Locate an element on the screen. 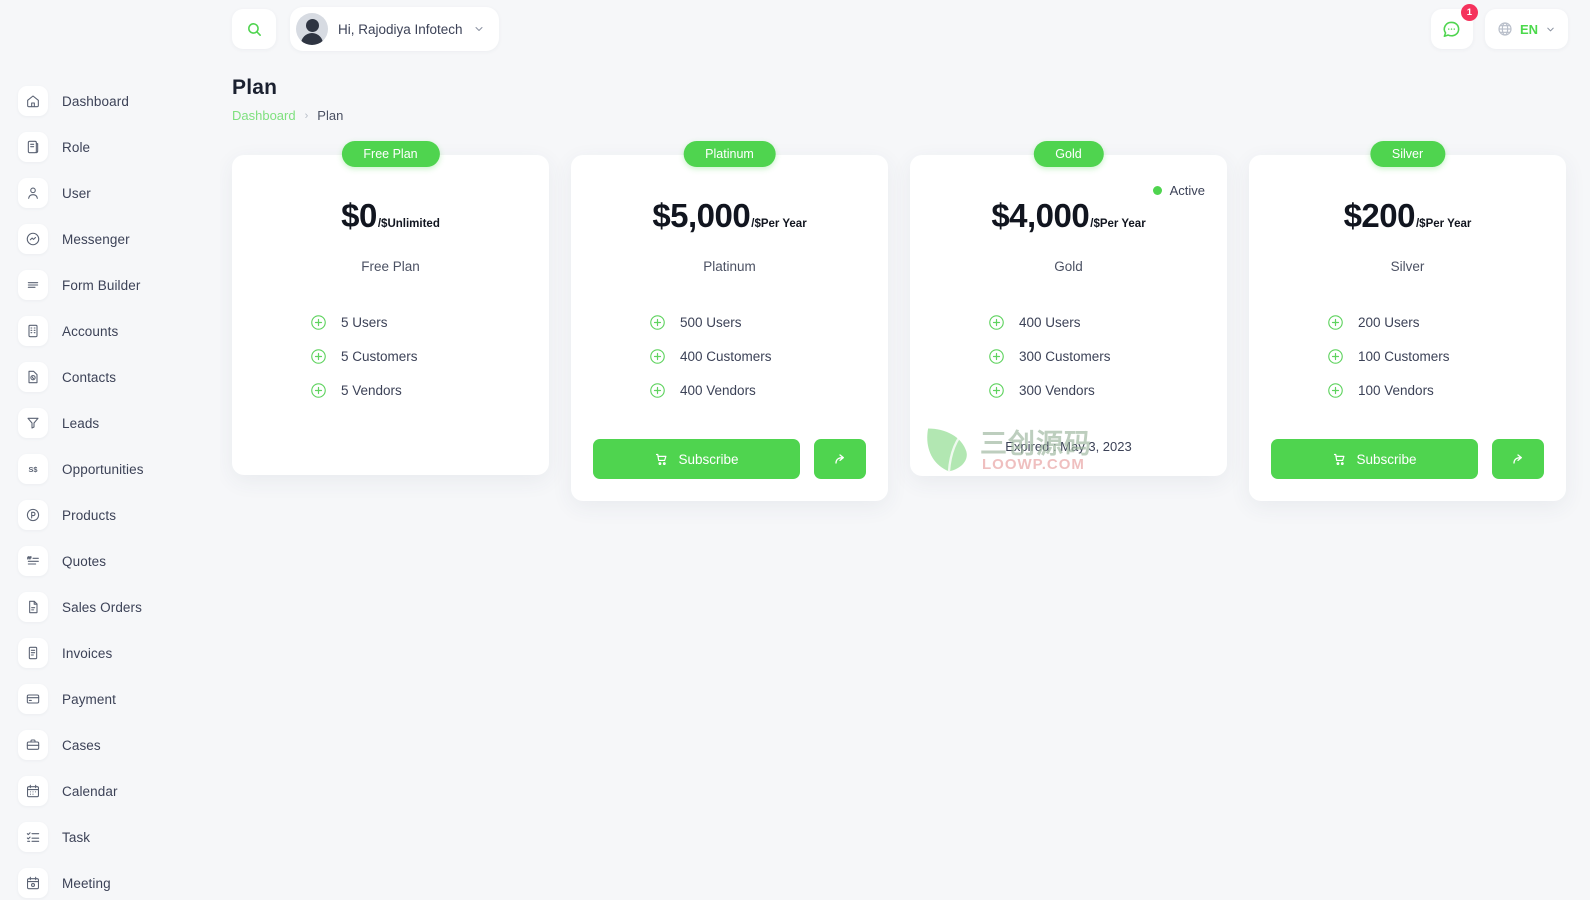  breadcrumb-dashboard: Dashboard is located at coordinates (264, 115).